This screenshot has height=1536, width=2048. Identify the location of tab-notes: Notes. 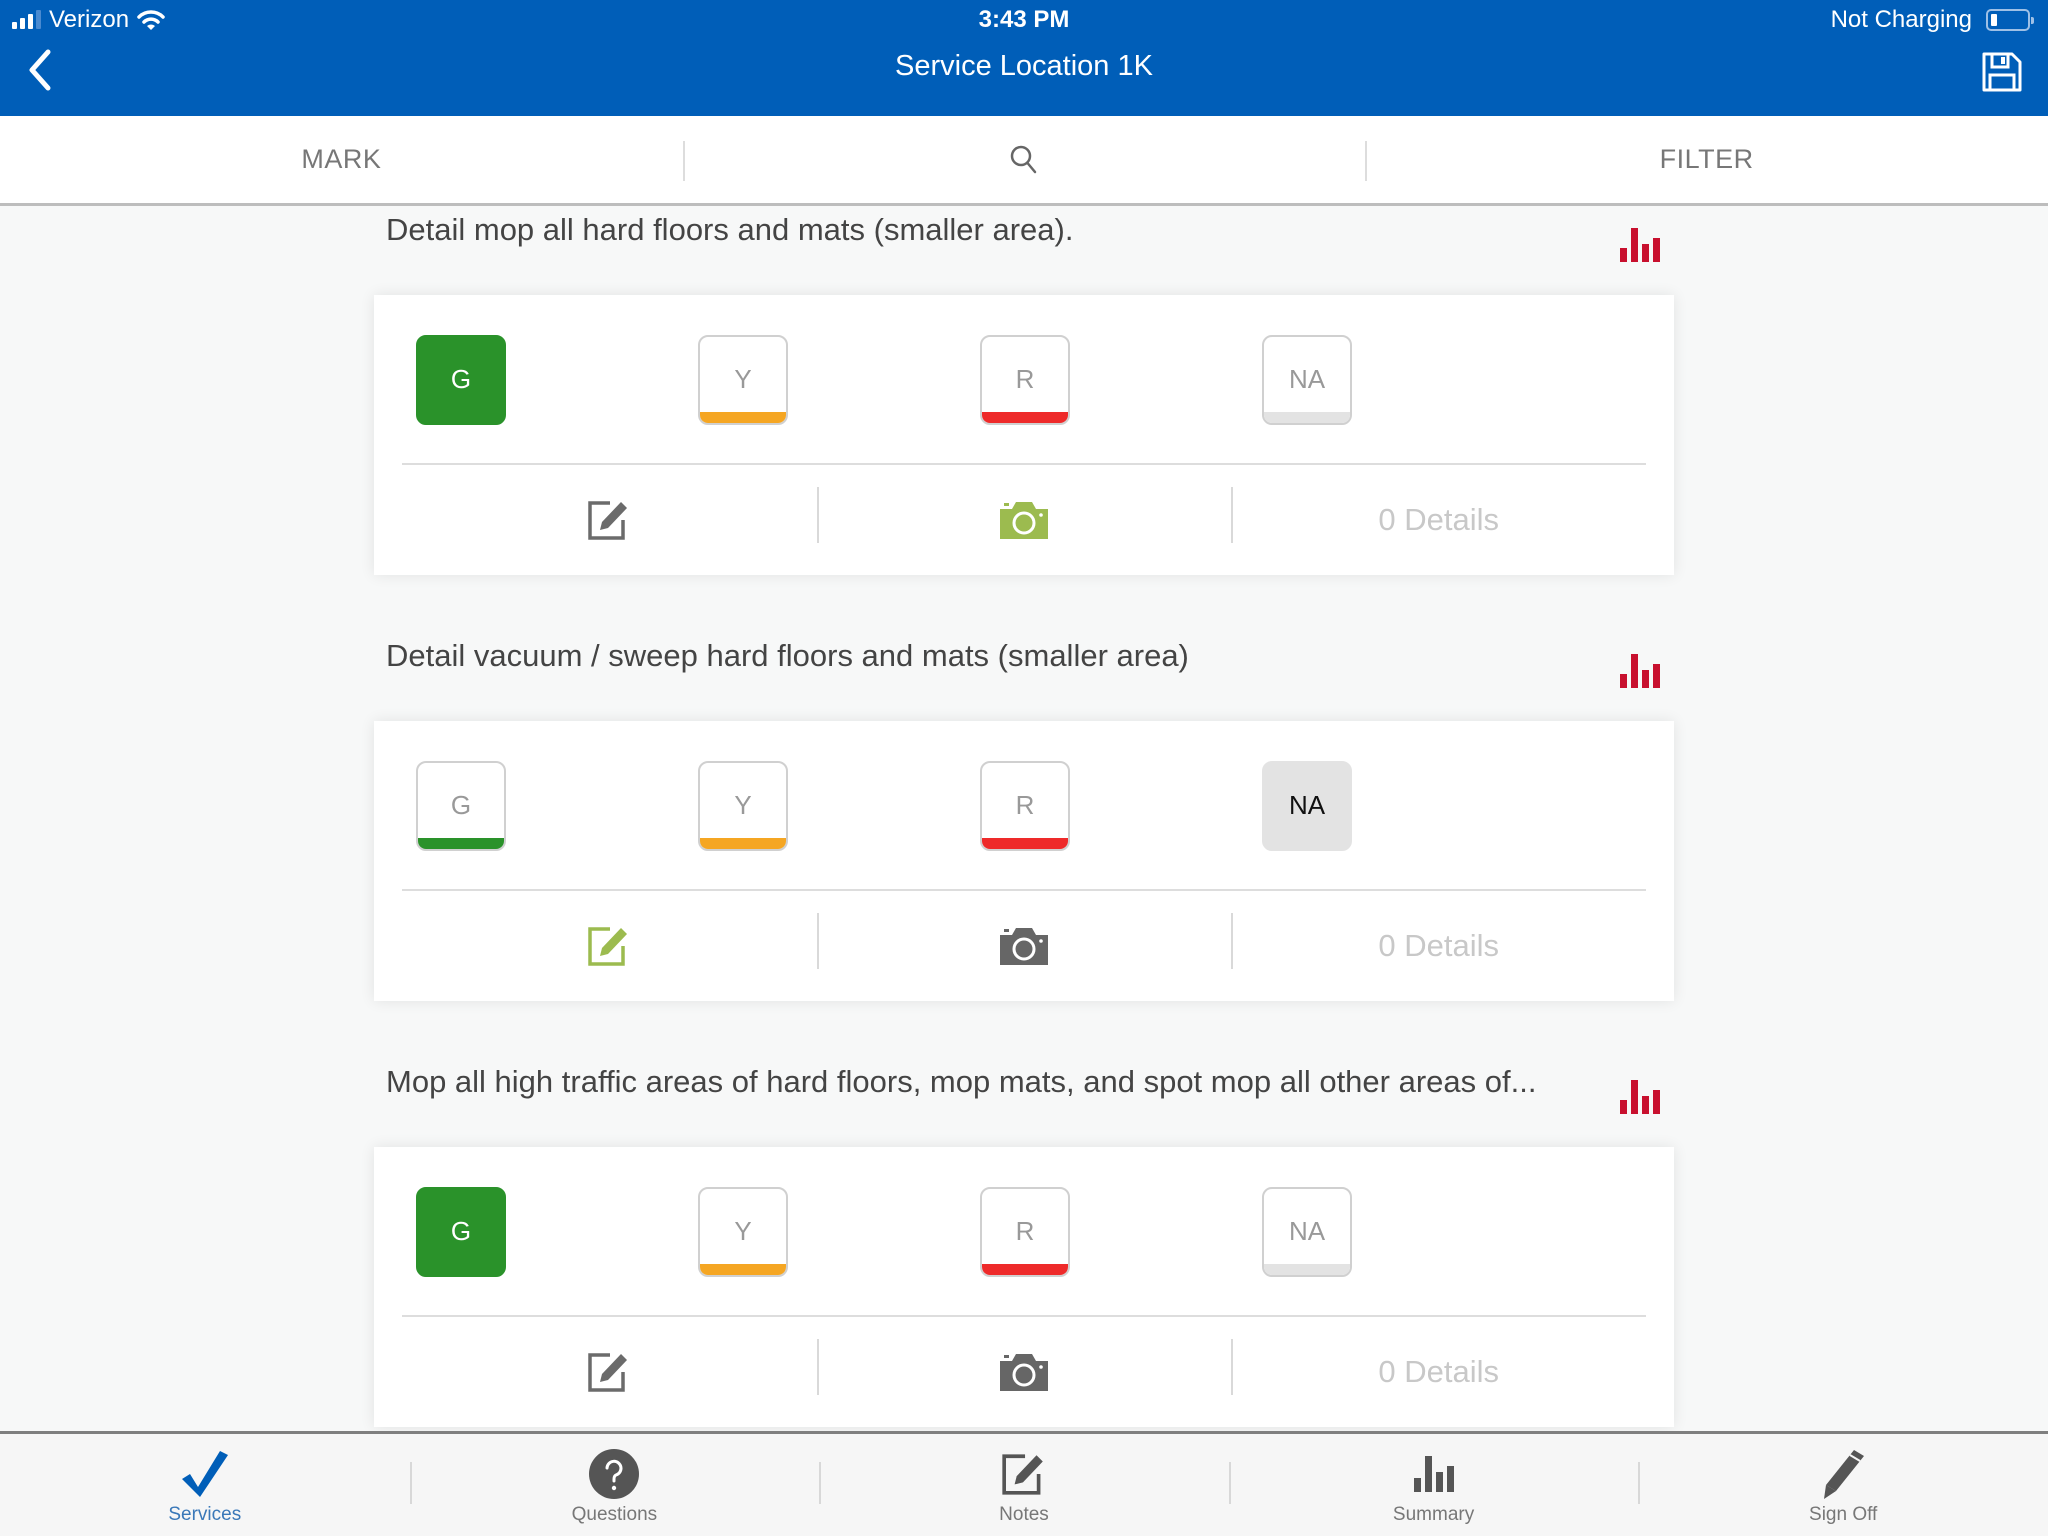
(1024, 1485).